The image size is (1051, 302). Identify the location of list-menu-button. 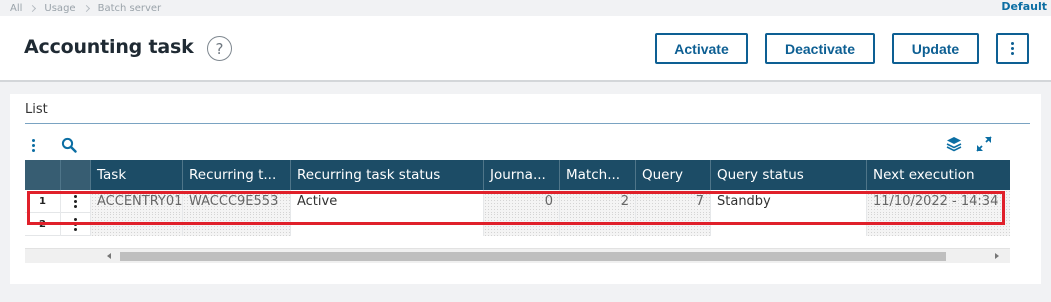
(33, 145).